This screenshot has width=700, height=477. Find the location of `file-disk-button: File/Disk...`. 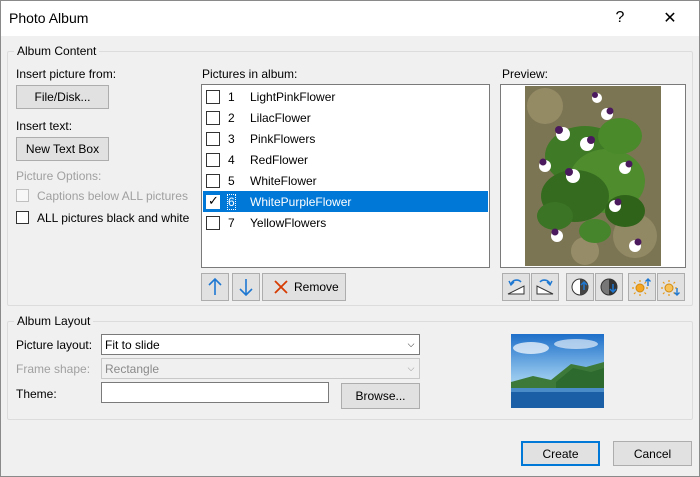

file-disk-button: File/Disk... is located at coordinates (62, 97).